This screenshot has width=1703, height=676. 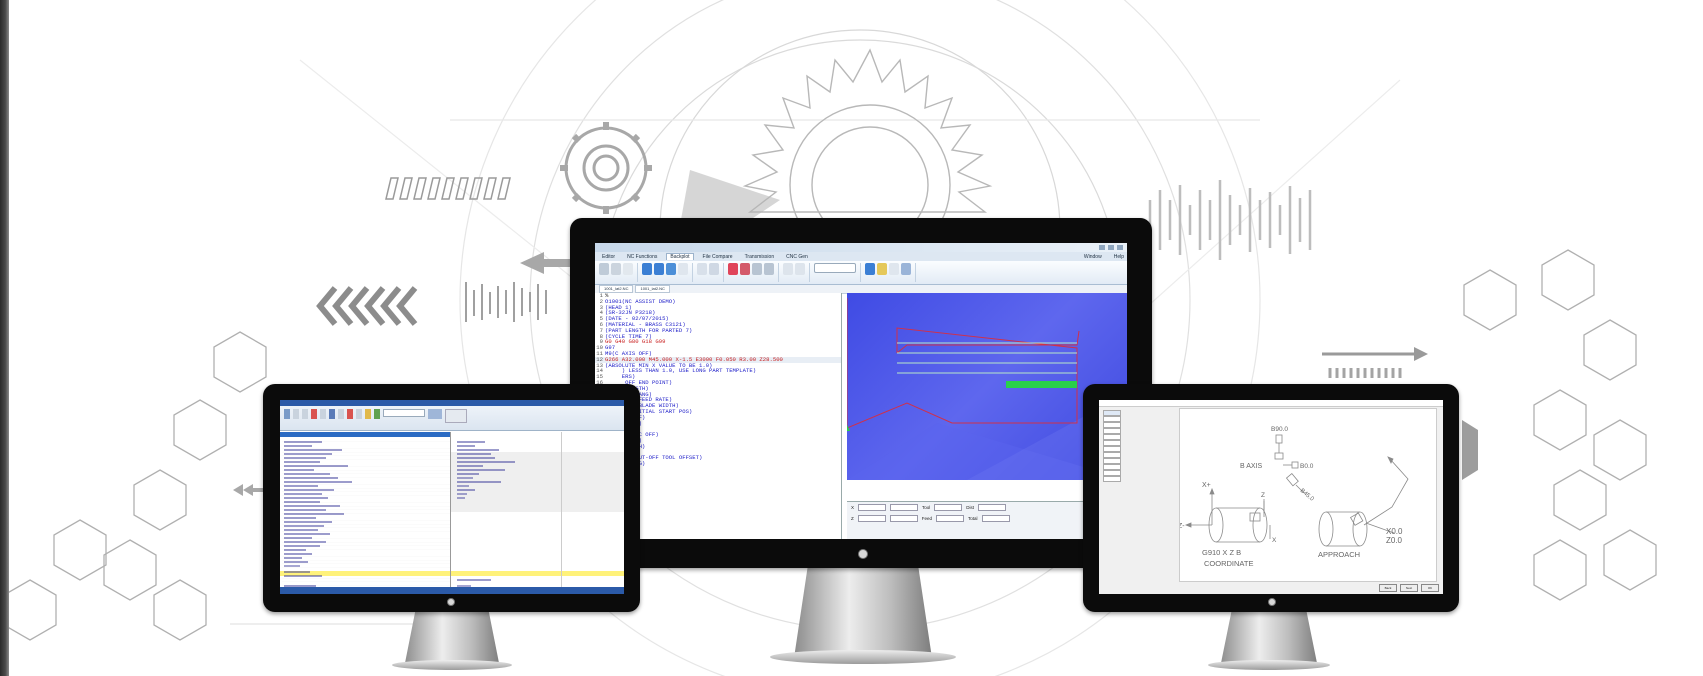 I want to click on tool-field, so click(x=948, y=507).